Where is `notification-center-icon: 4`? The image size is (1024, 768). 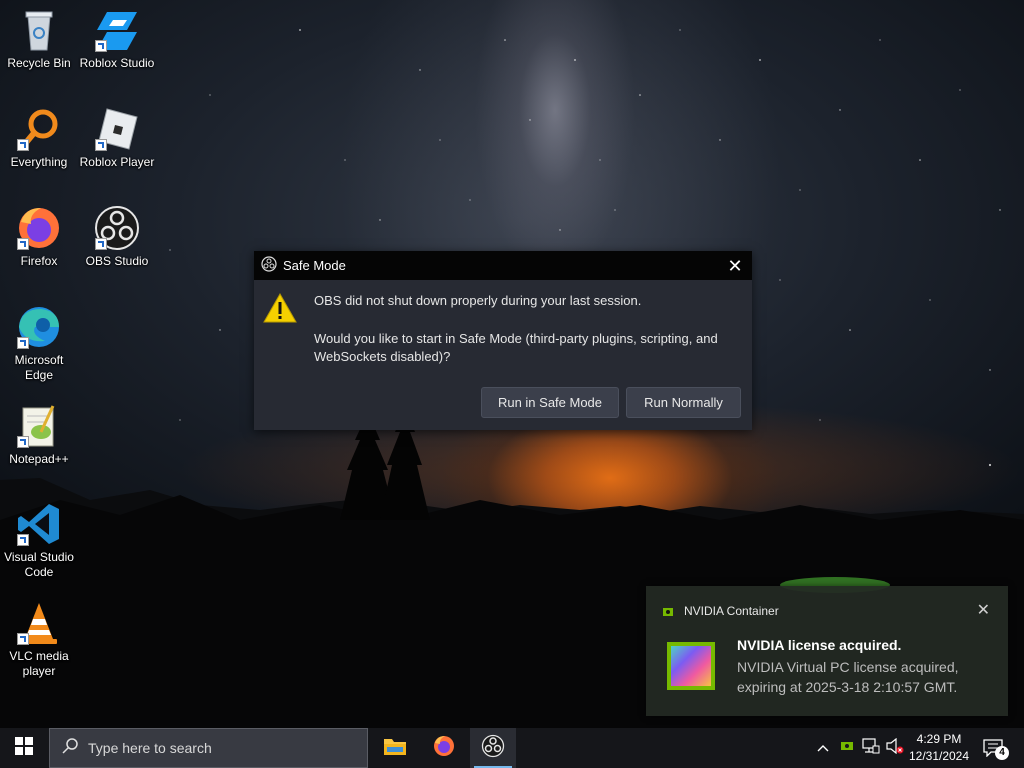 notification-center-icon: 4 is located at coordinates (996, 748).